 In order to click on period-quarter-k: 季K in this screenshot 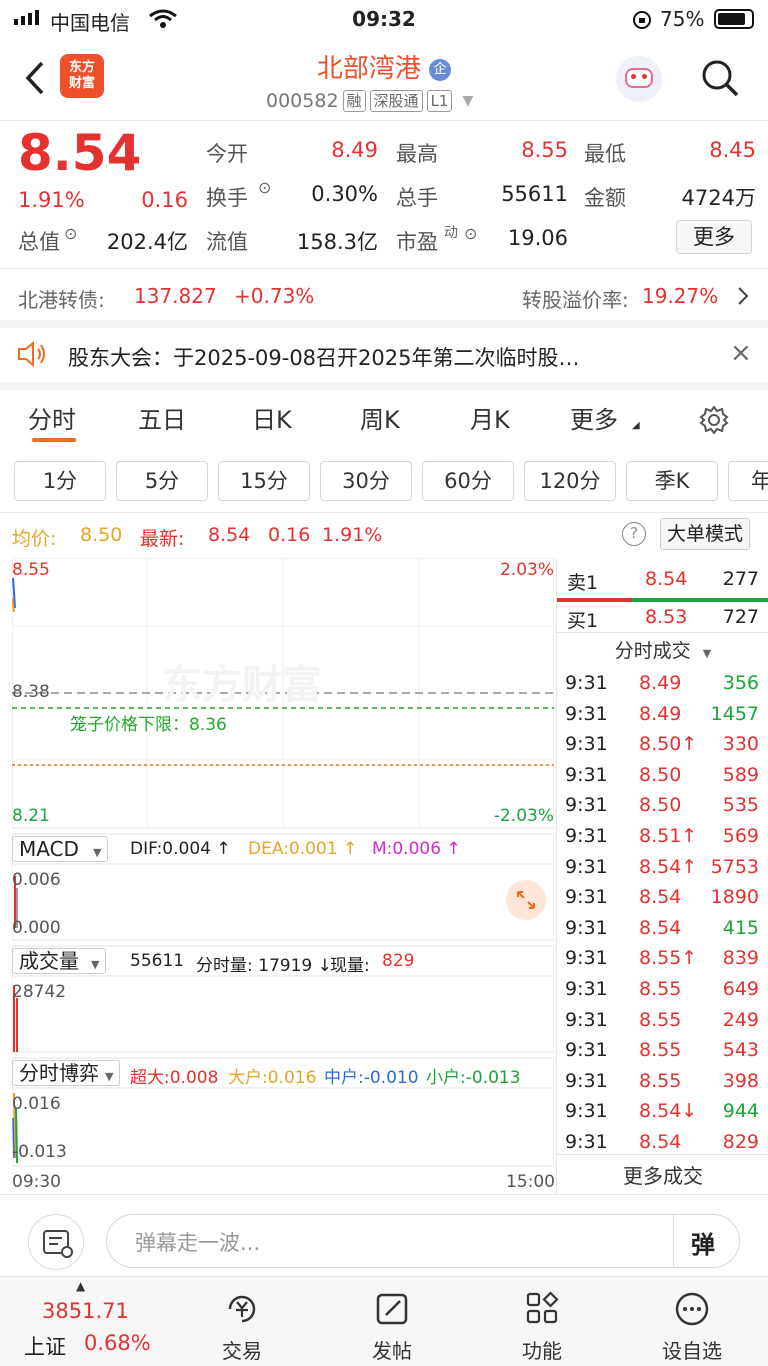, I will do `click(672, 481)`.